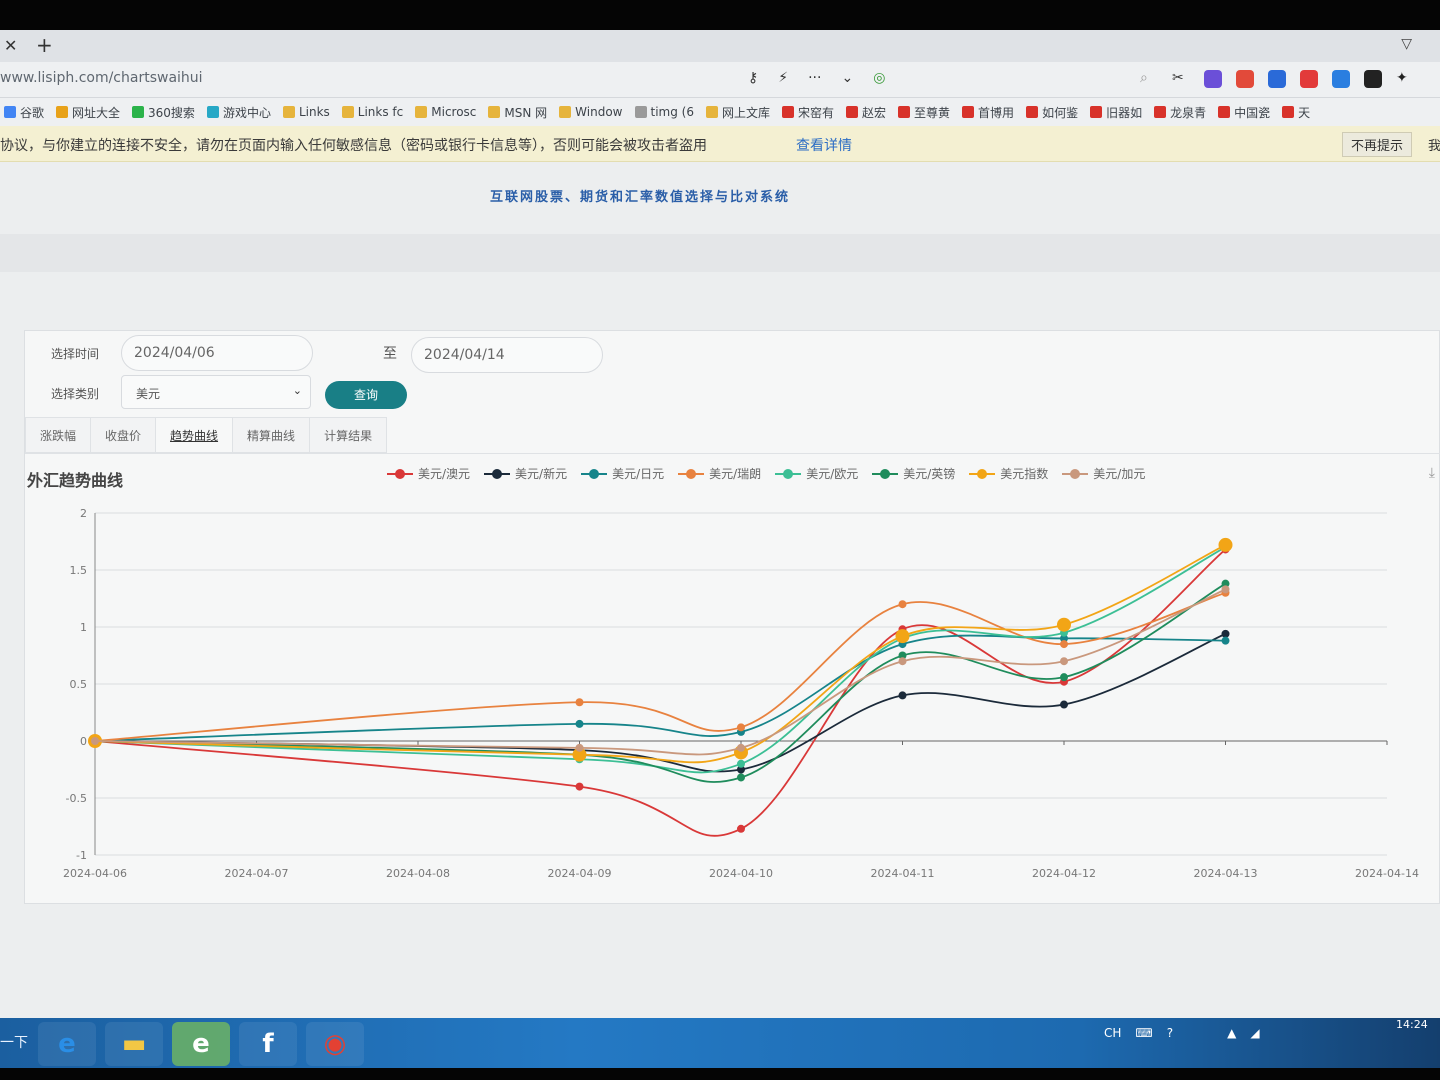 This screenshot has width=1440, height=1080. What do you see at coordinates (1277, 79) in the screenshot?
I see `extension-blue-icon` at bounding box center [1277, 79].